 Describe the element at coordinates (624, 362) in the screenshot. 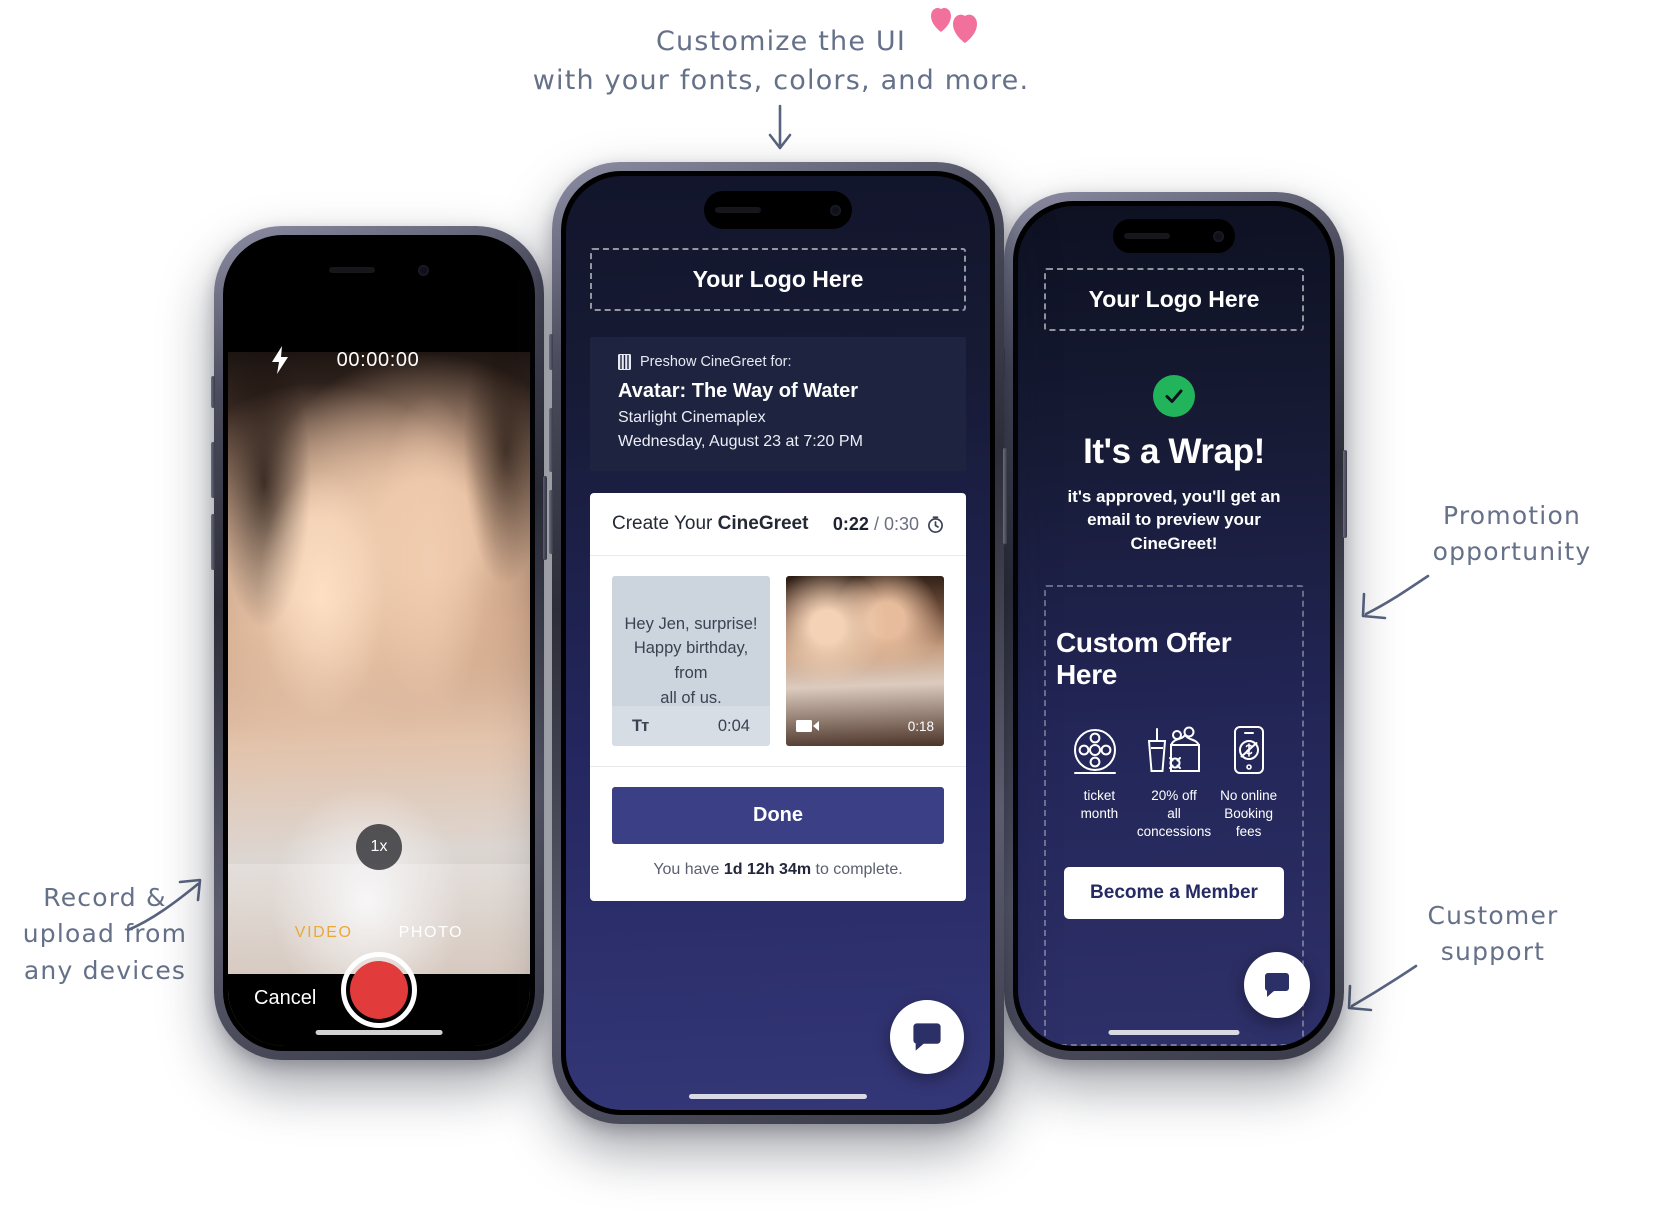

I see `film-ticket-icon` at that location.